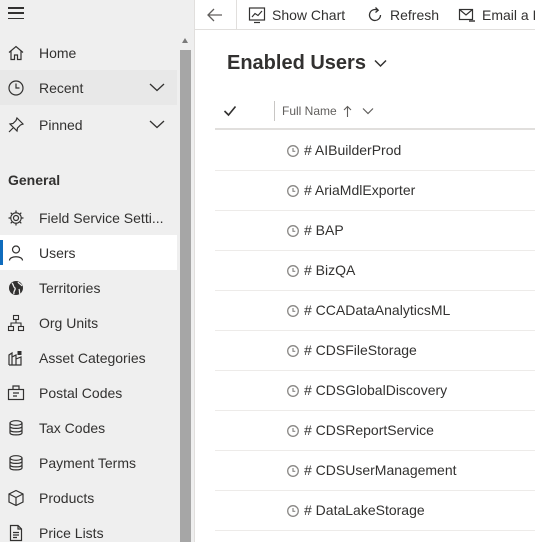  I want to click on org-chart-icon, so click(16, 323).